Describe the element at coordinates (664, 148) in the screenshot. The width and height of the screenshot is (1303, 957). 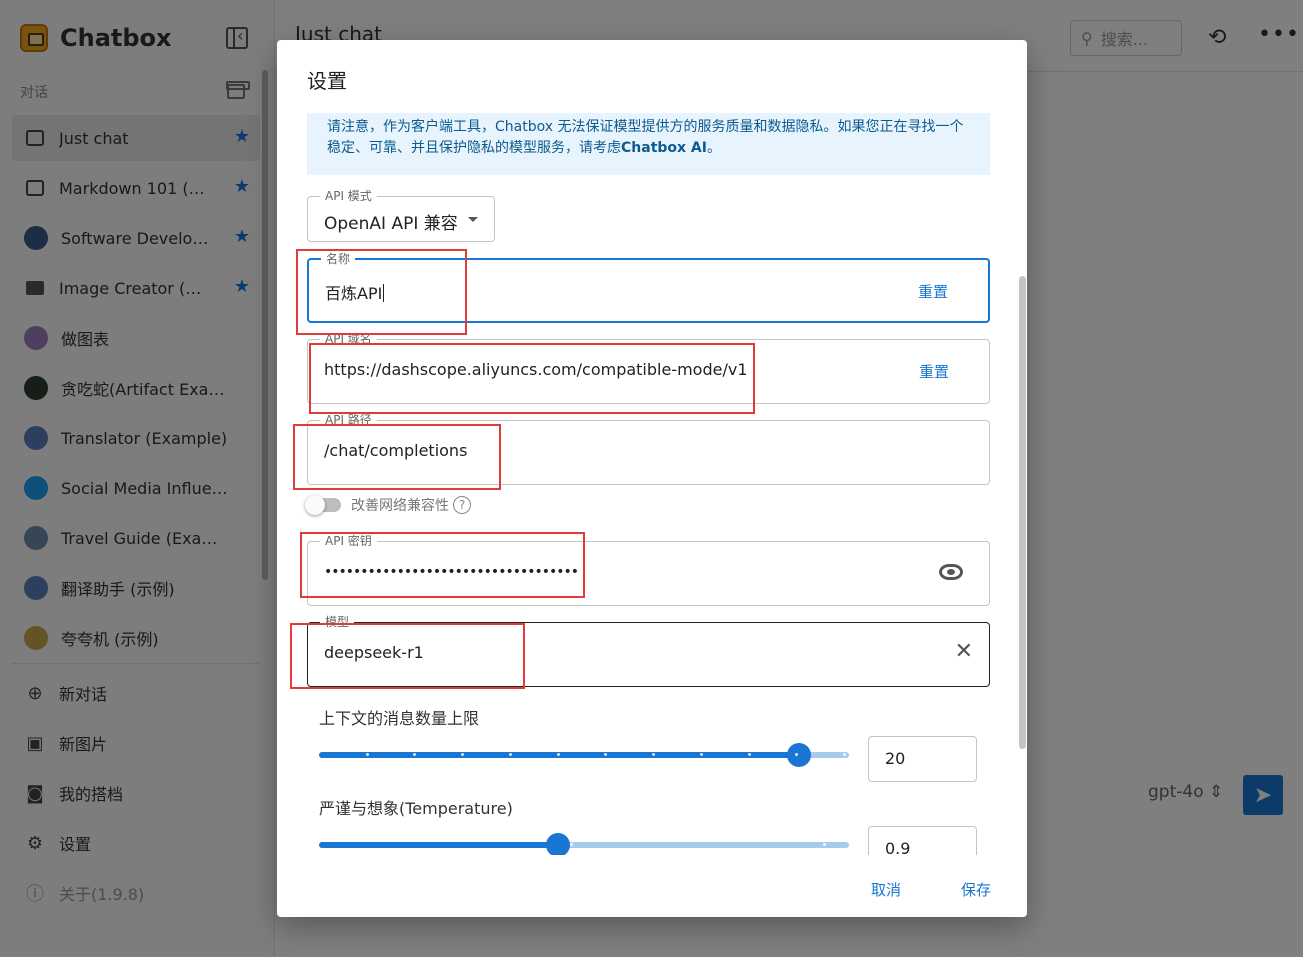
I see `chatbox-ai-link: Chatbox AI` at that location.